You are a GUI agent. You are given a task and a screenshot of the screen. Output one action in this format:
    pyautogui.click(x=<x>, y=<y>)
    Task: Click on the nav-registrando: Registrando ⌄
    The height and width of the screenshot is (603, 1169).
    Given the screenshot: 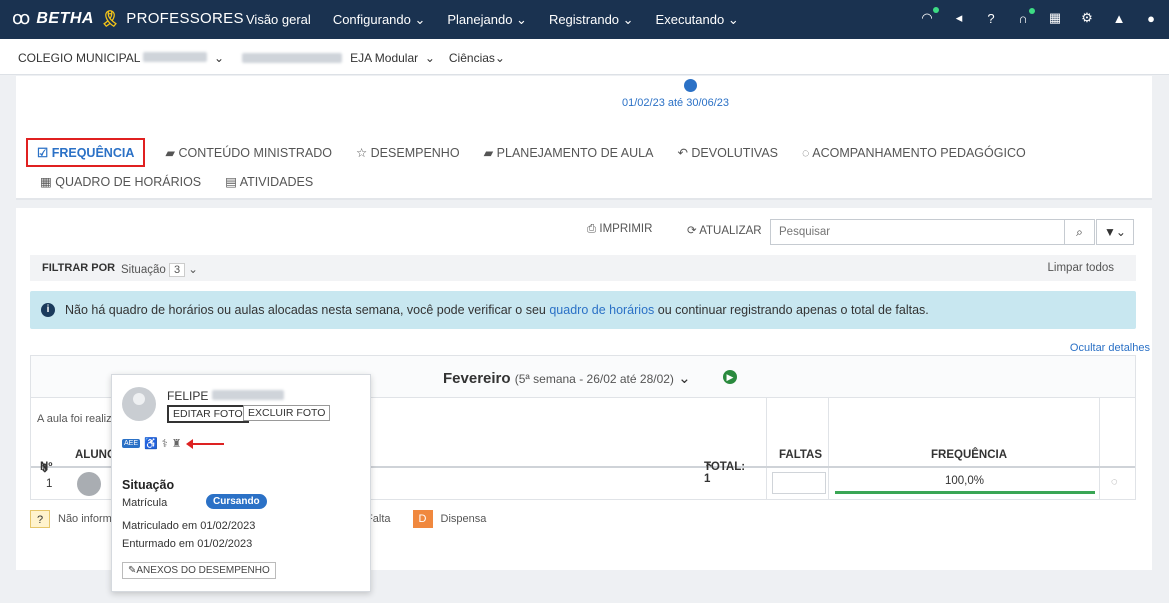 What is the action you would take?
    pyautogui.click(x=591, y=20)
    